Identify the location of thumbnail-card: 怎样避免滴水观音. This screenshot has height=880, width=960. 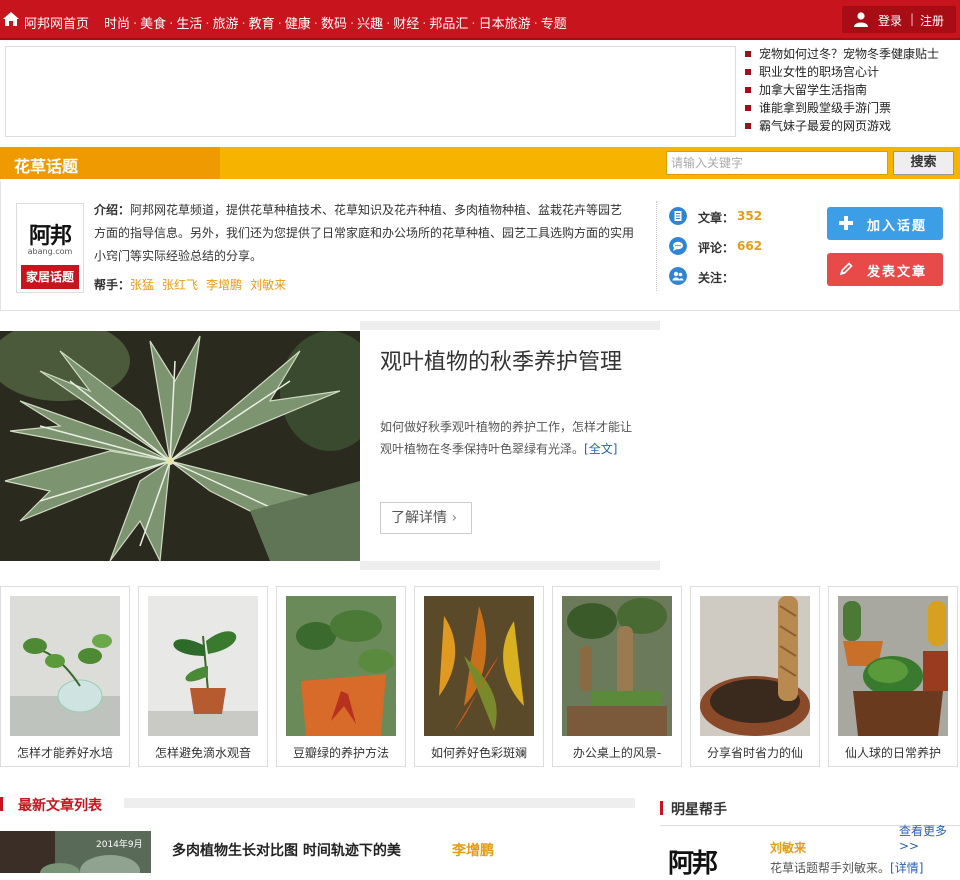
(203, 676).